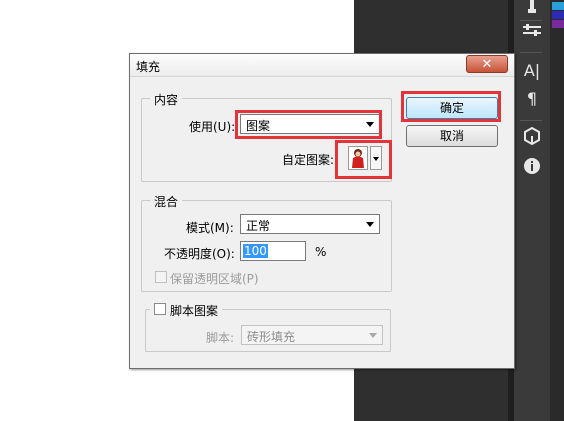  Describe the element at coordinates (452, 136) in the screenshot. I see `cancel-button: 取消` at that location.